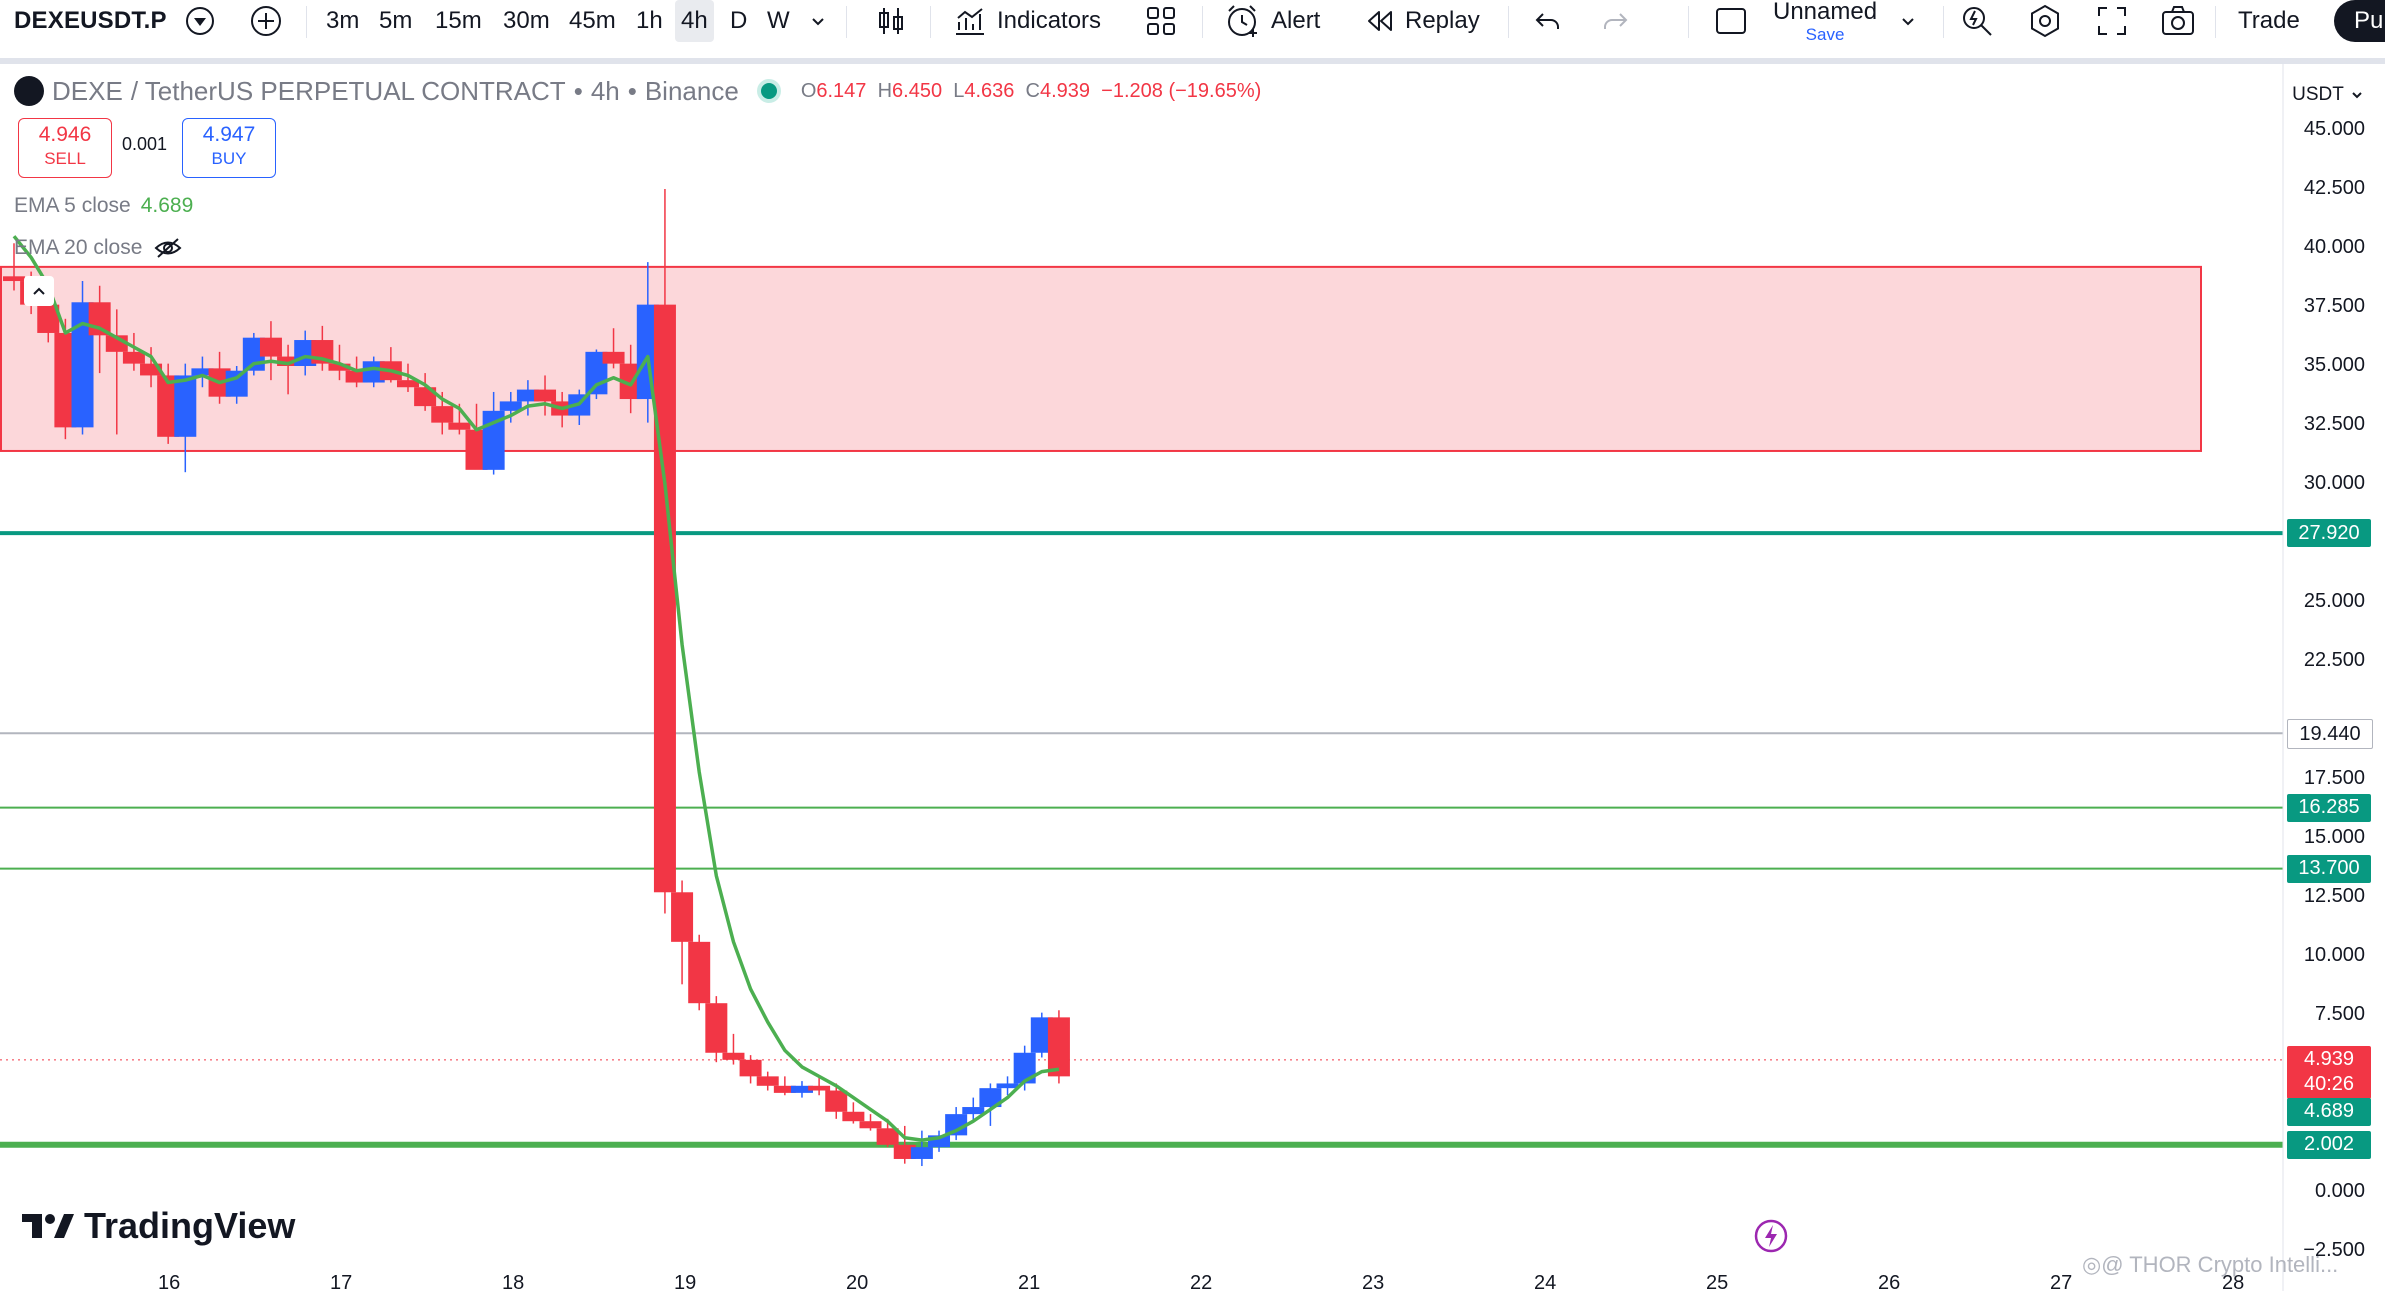  Describe the element at coordinates (2334, 247) in the screenshot. I see `price-tick-label: 40.000` at that location.